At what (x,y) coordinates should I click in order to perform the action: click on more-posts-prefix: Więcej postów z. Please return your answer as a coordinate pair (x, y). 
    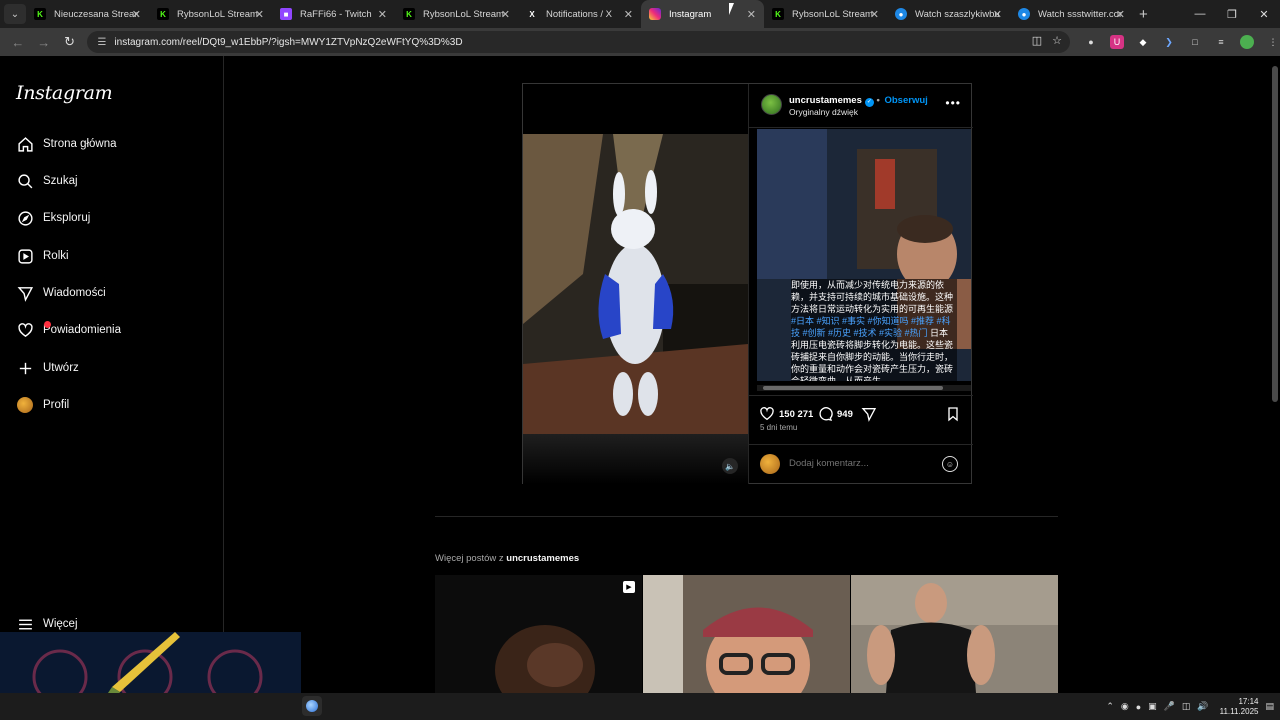
    Looking at the image, I should click on (471, 558).